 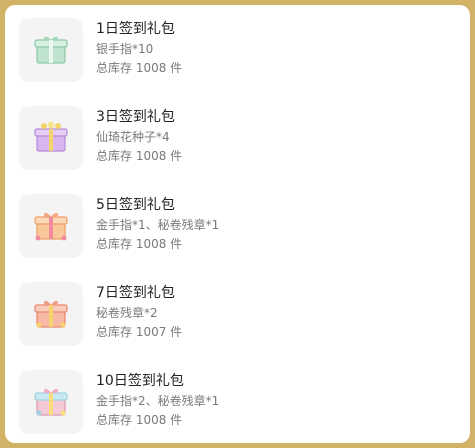 What do you see at coordinates (133, 137) in the screenshot?
I see `gift-reward: 仙琦花种子*4` at bounding box center [133, 137].